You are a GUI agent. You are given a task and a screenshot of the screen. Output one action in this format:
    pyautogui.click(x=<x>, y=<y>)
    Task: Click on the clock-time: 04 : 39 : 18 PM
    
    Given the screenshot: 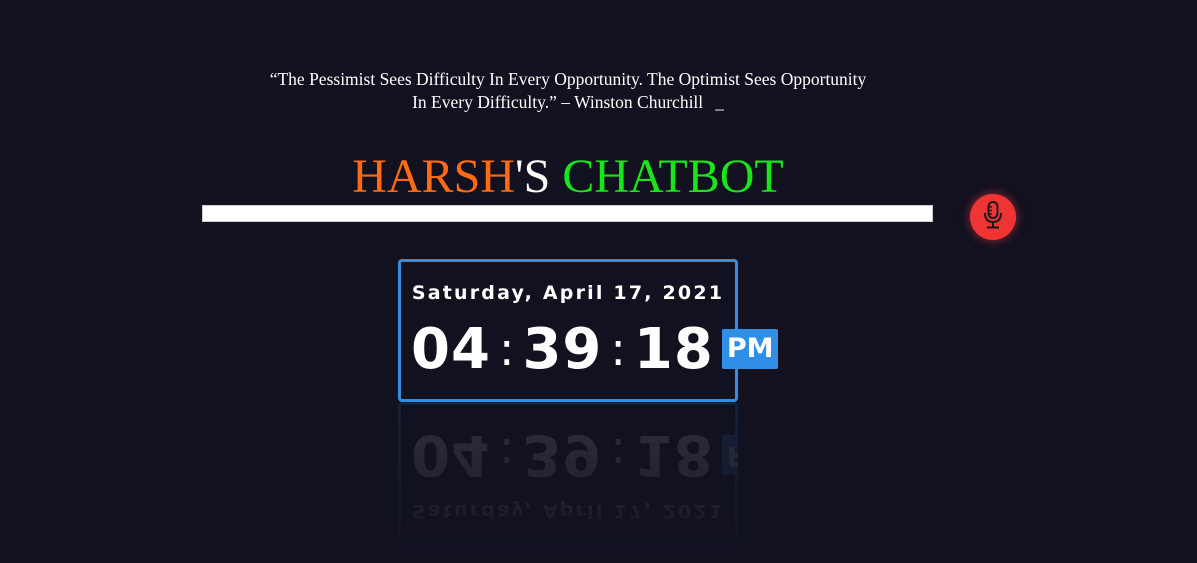 What is the action you would take?
    pyautogui.click(x=595, y=349)
    